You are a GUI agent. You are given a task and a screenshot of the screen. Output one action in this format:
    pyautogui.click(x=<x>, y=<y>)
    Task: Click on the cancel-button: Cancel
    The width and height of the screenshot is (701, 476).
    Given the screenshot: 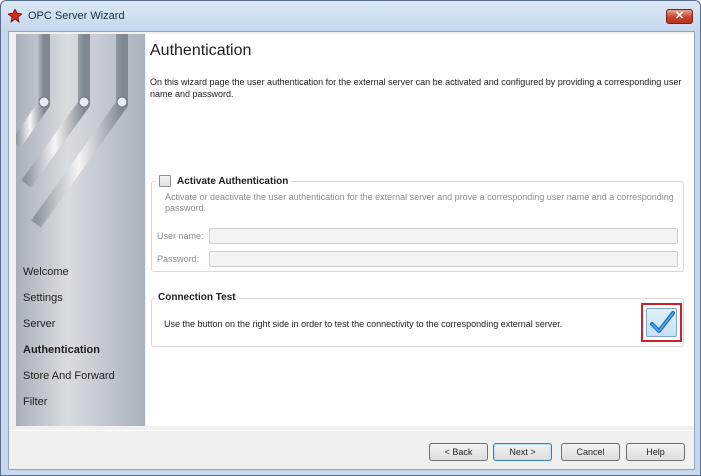 What is the action you would take?
    pyautogui.click(x=590, y=452)
    